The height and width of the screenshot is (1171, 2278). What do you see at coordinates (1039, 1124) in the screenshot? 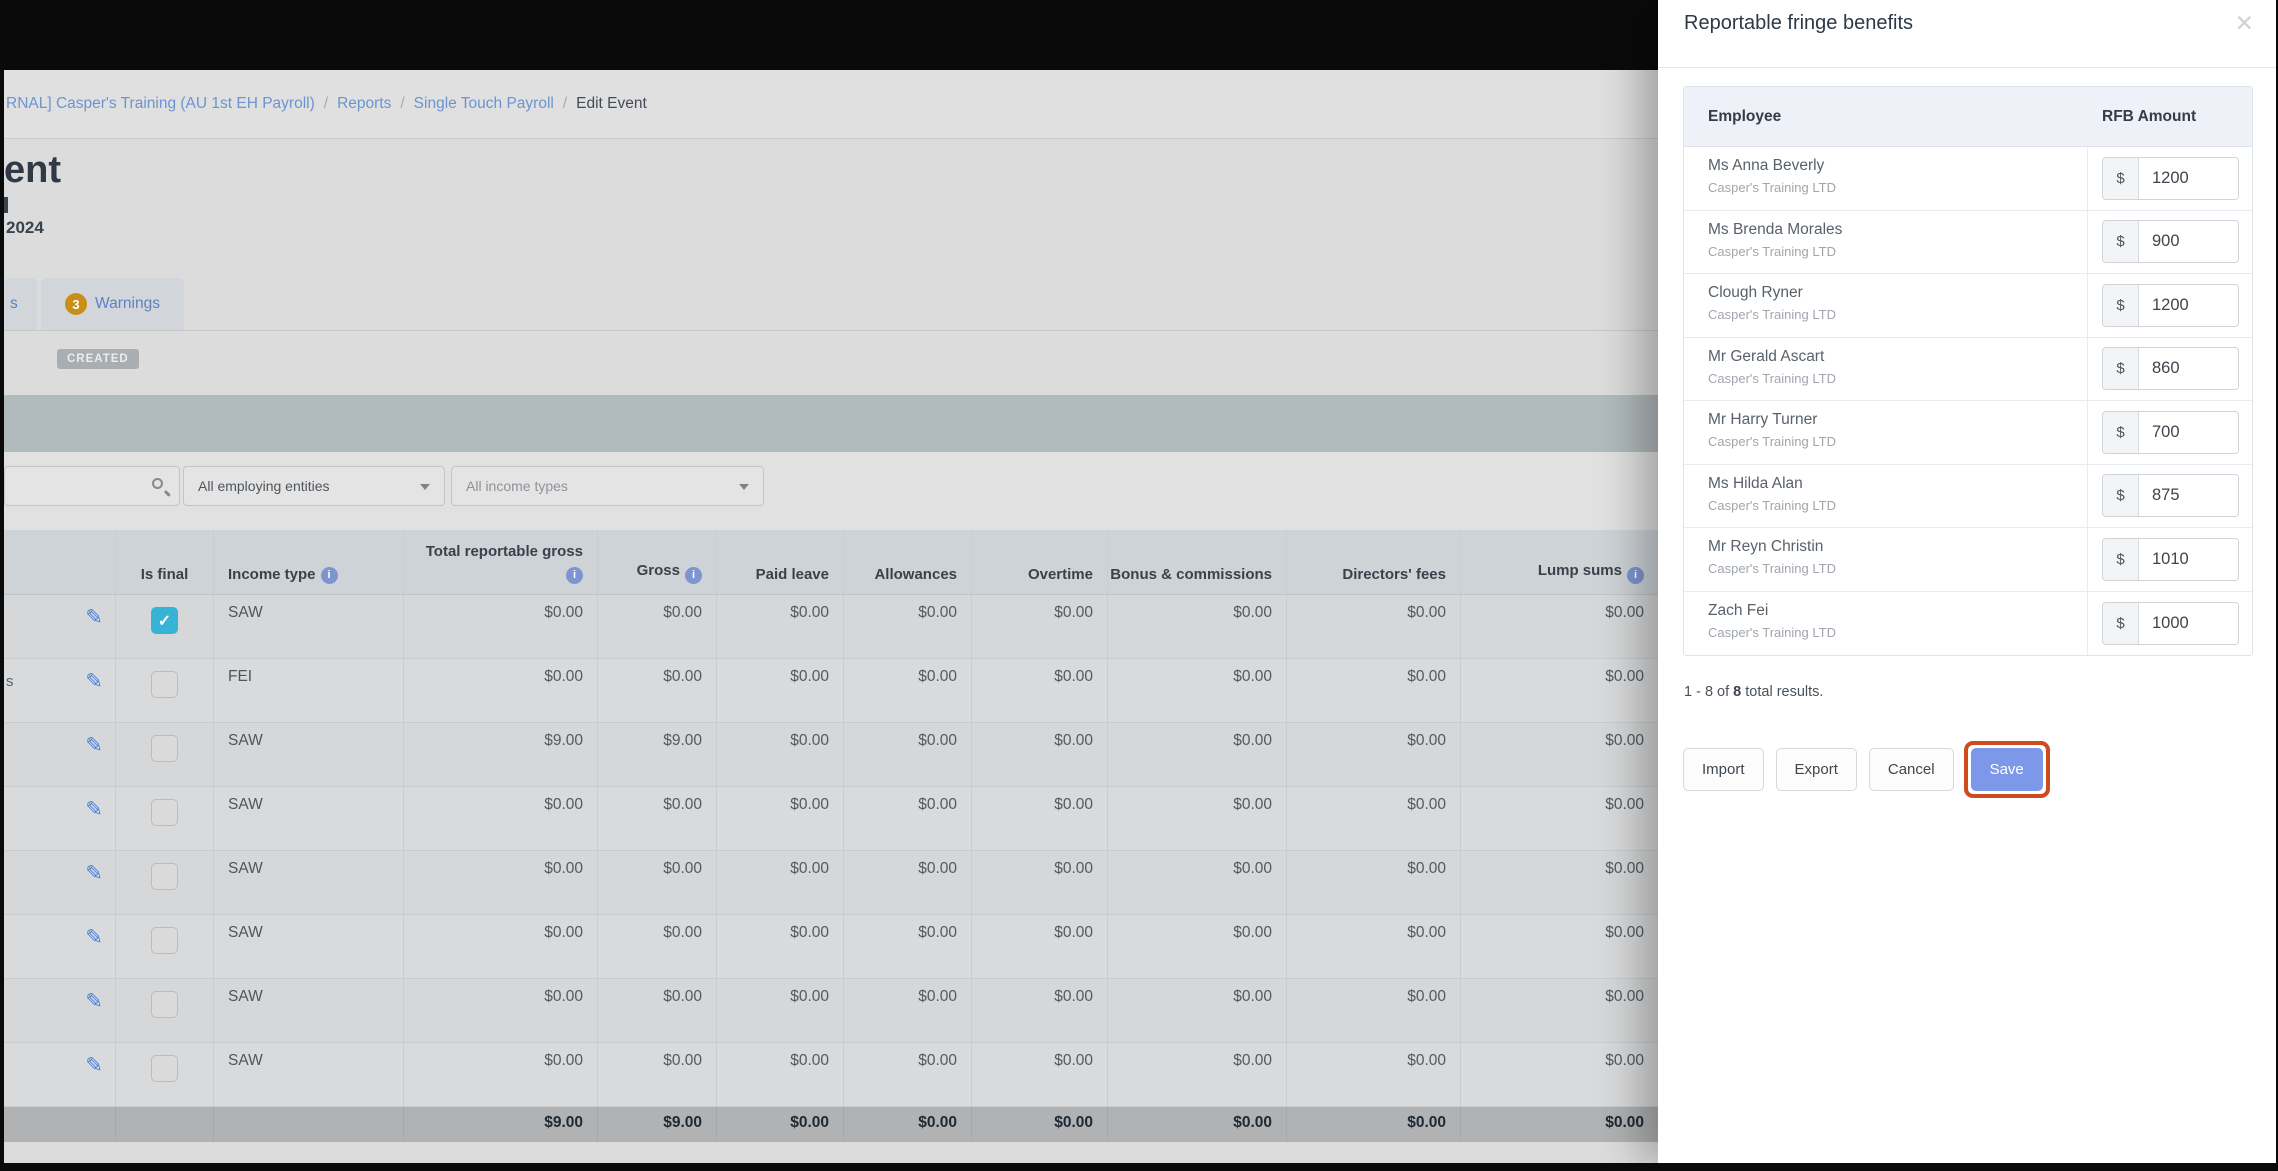
I see `overtime-total: $0.00` at bounding box center [1039, 1124].